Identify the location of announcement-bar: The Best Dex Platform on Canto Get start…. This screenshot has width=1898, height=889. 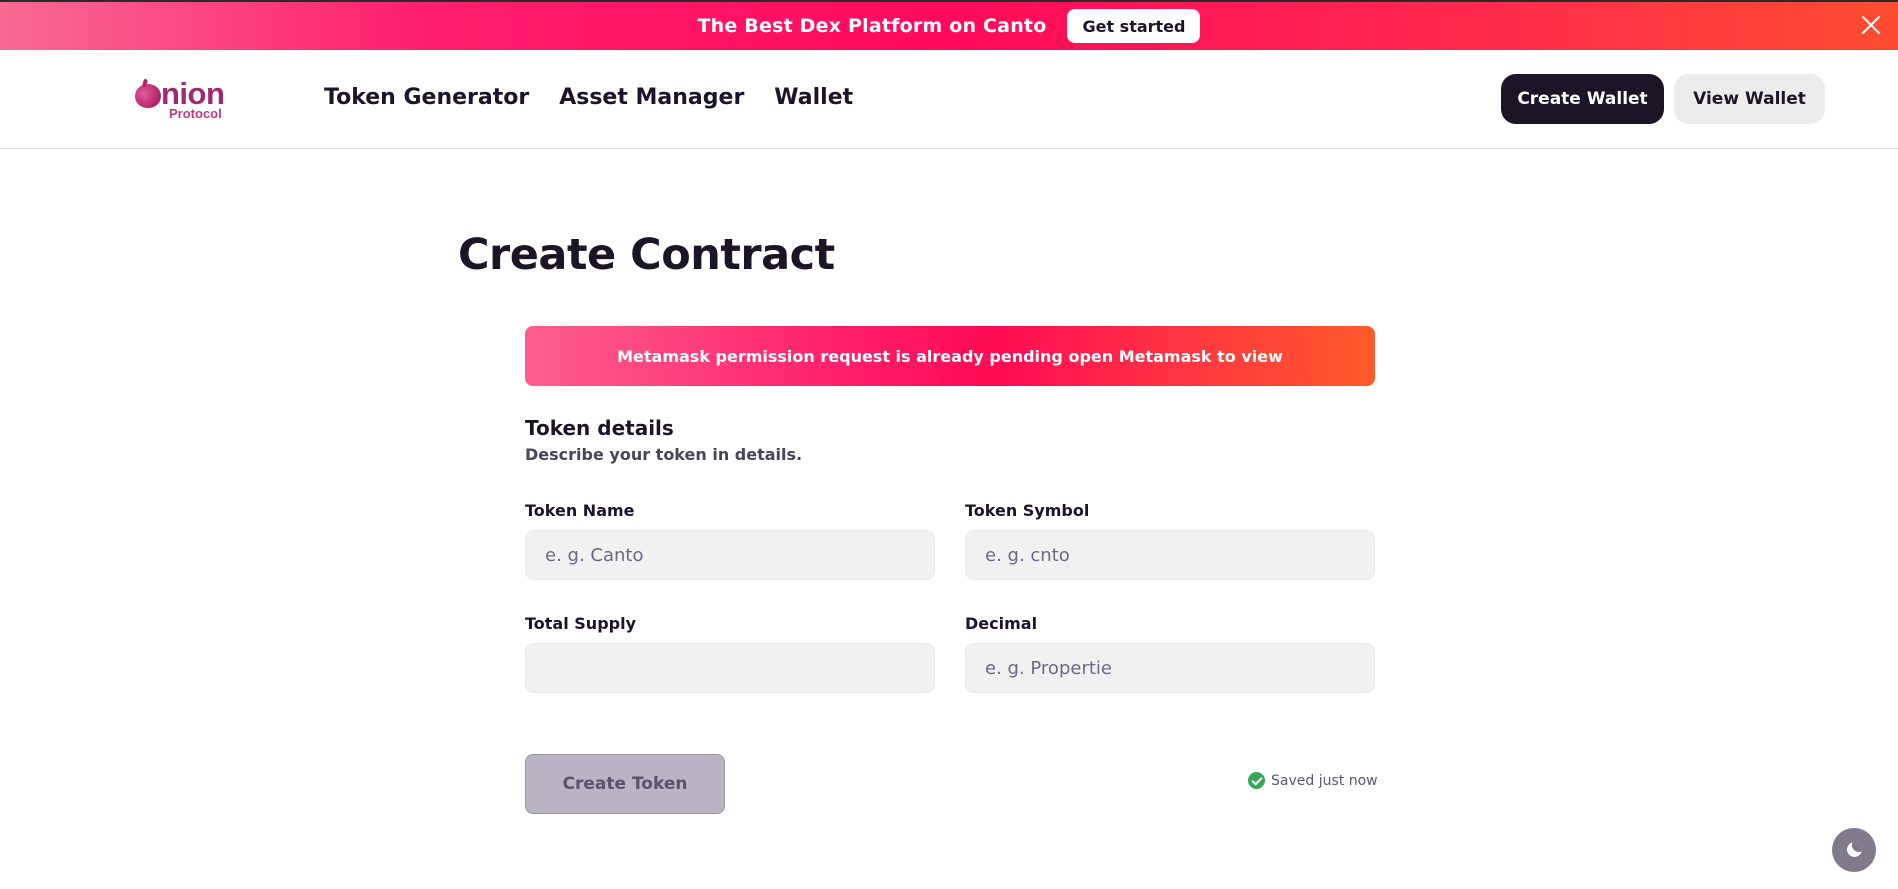
(949, 25).